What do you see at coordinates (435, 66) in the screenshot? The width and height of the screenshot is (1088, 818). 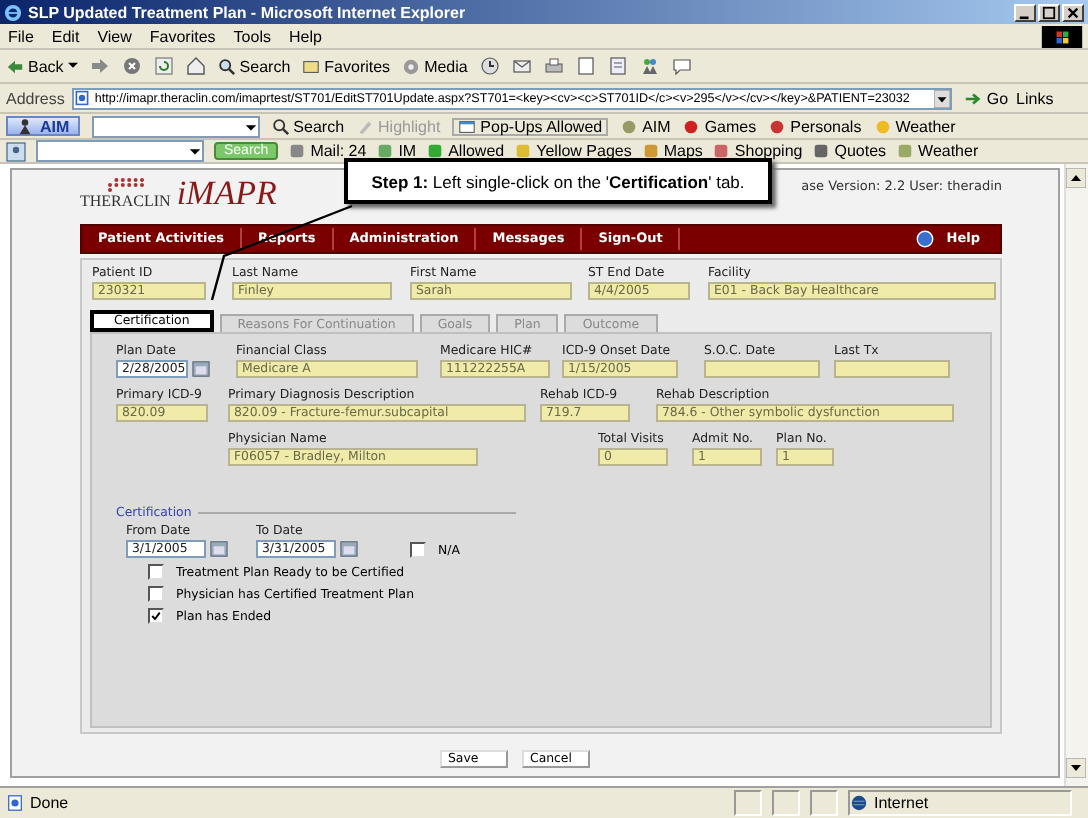 I see `media-button: Media` at bounding box center [435, 66].